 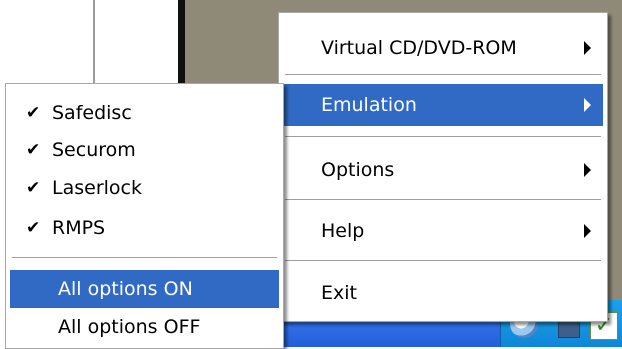 What do you see at coordinates (419, 48) in the screenshot?
I see `menu-item-label: Virtual CD/DVD-ROM` at bounding box center [419, 48].